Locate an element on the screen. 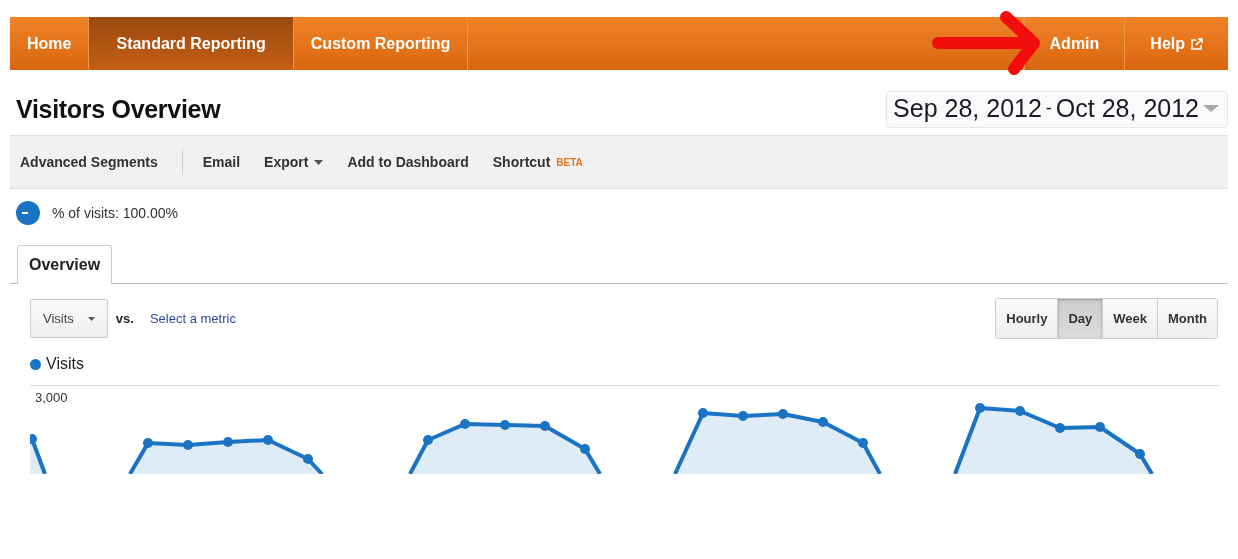  select-metric-link: Select a metric is located at coordinates (192, 318).